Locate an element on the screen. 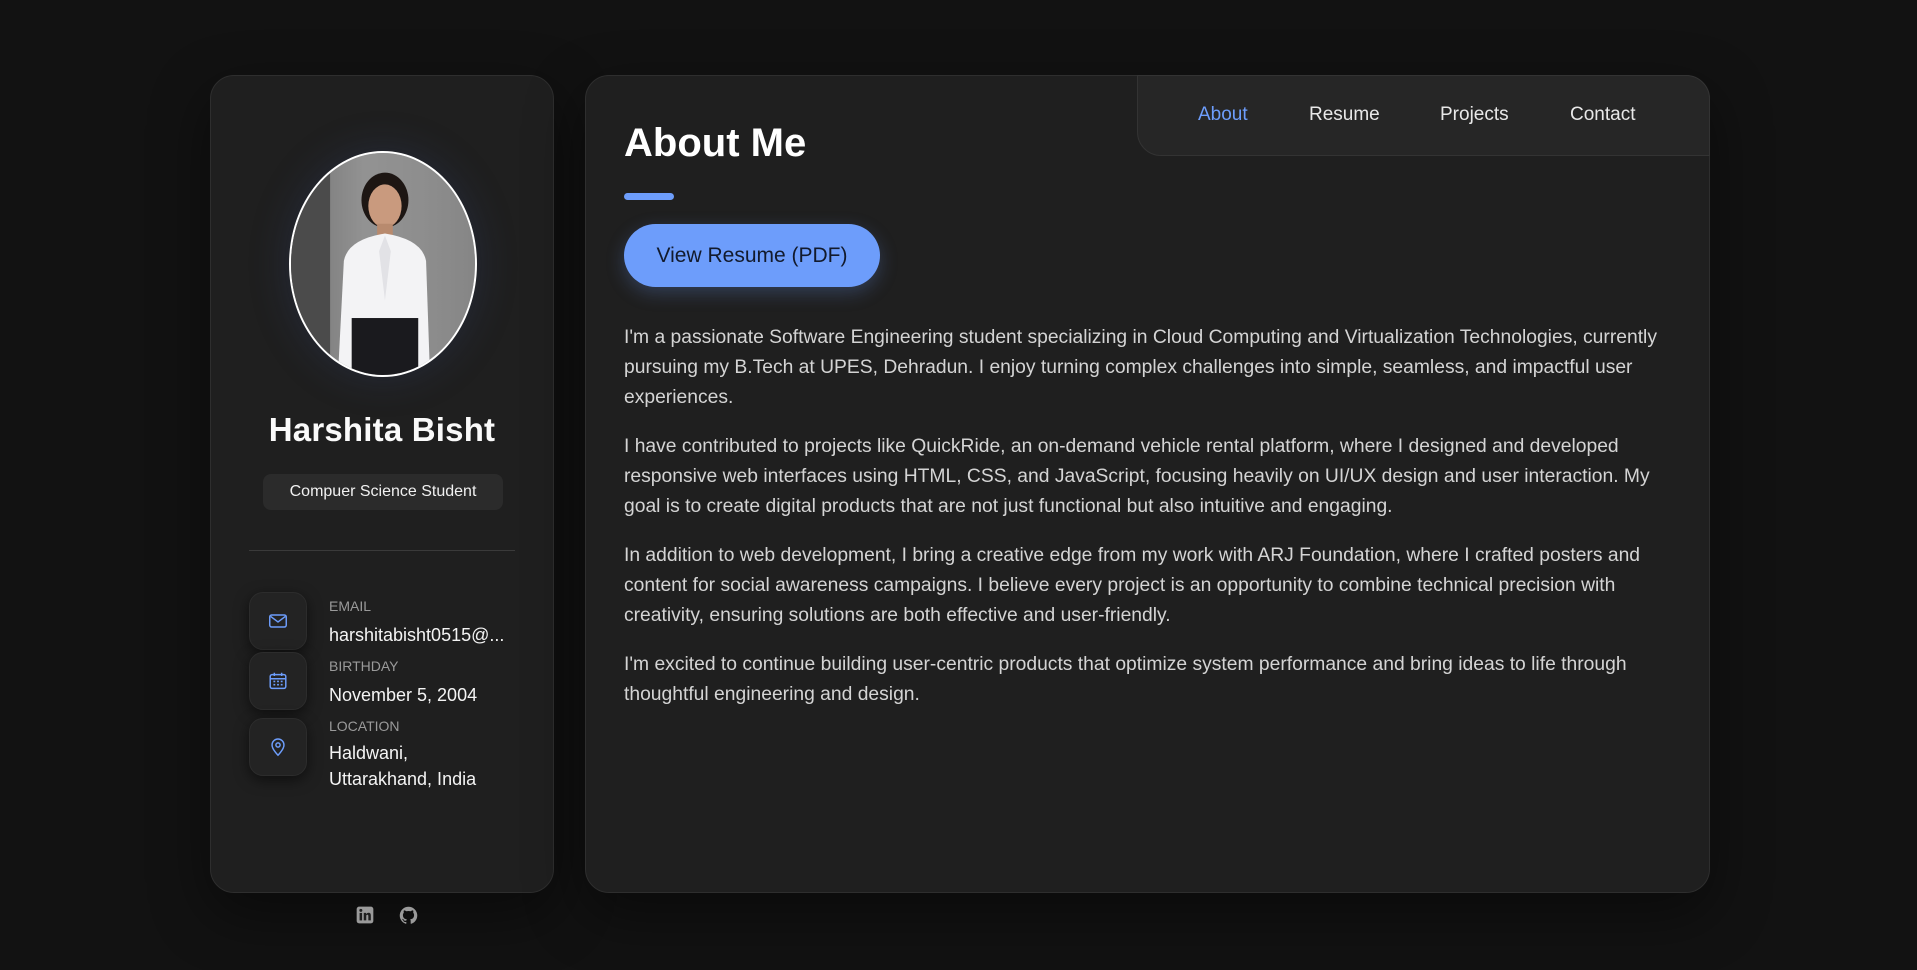 The width and height of the screenshot is (1917, 970). birthday-value: November 5, 2004 is located at coordinates (403, 695).